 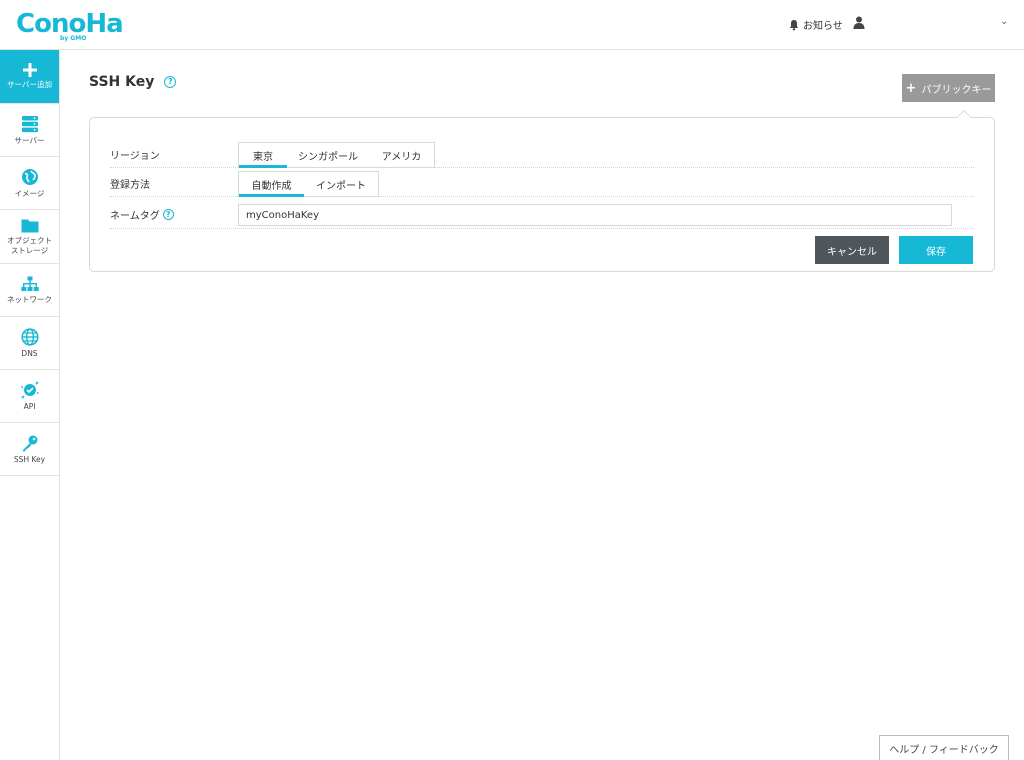 What do you see at coordinates (29, 193) in the screenshot?
I see `sidebar-item-label: イメージ` at bounding box center [29, 193].